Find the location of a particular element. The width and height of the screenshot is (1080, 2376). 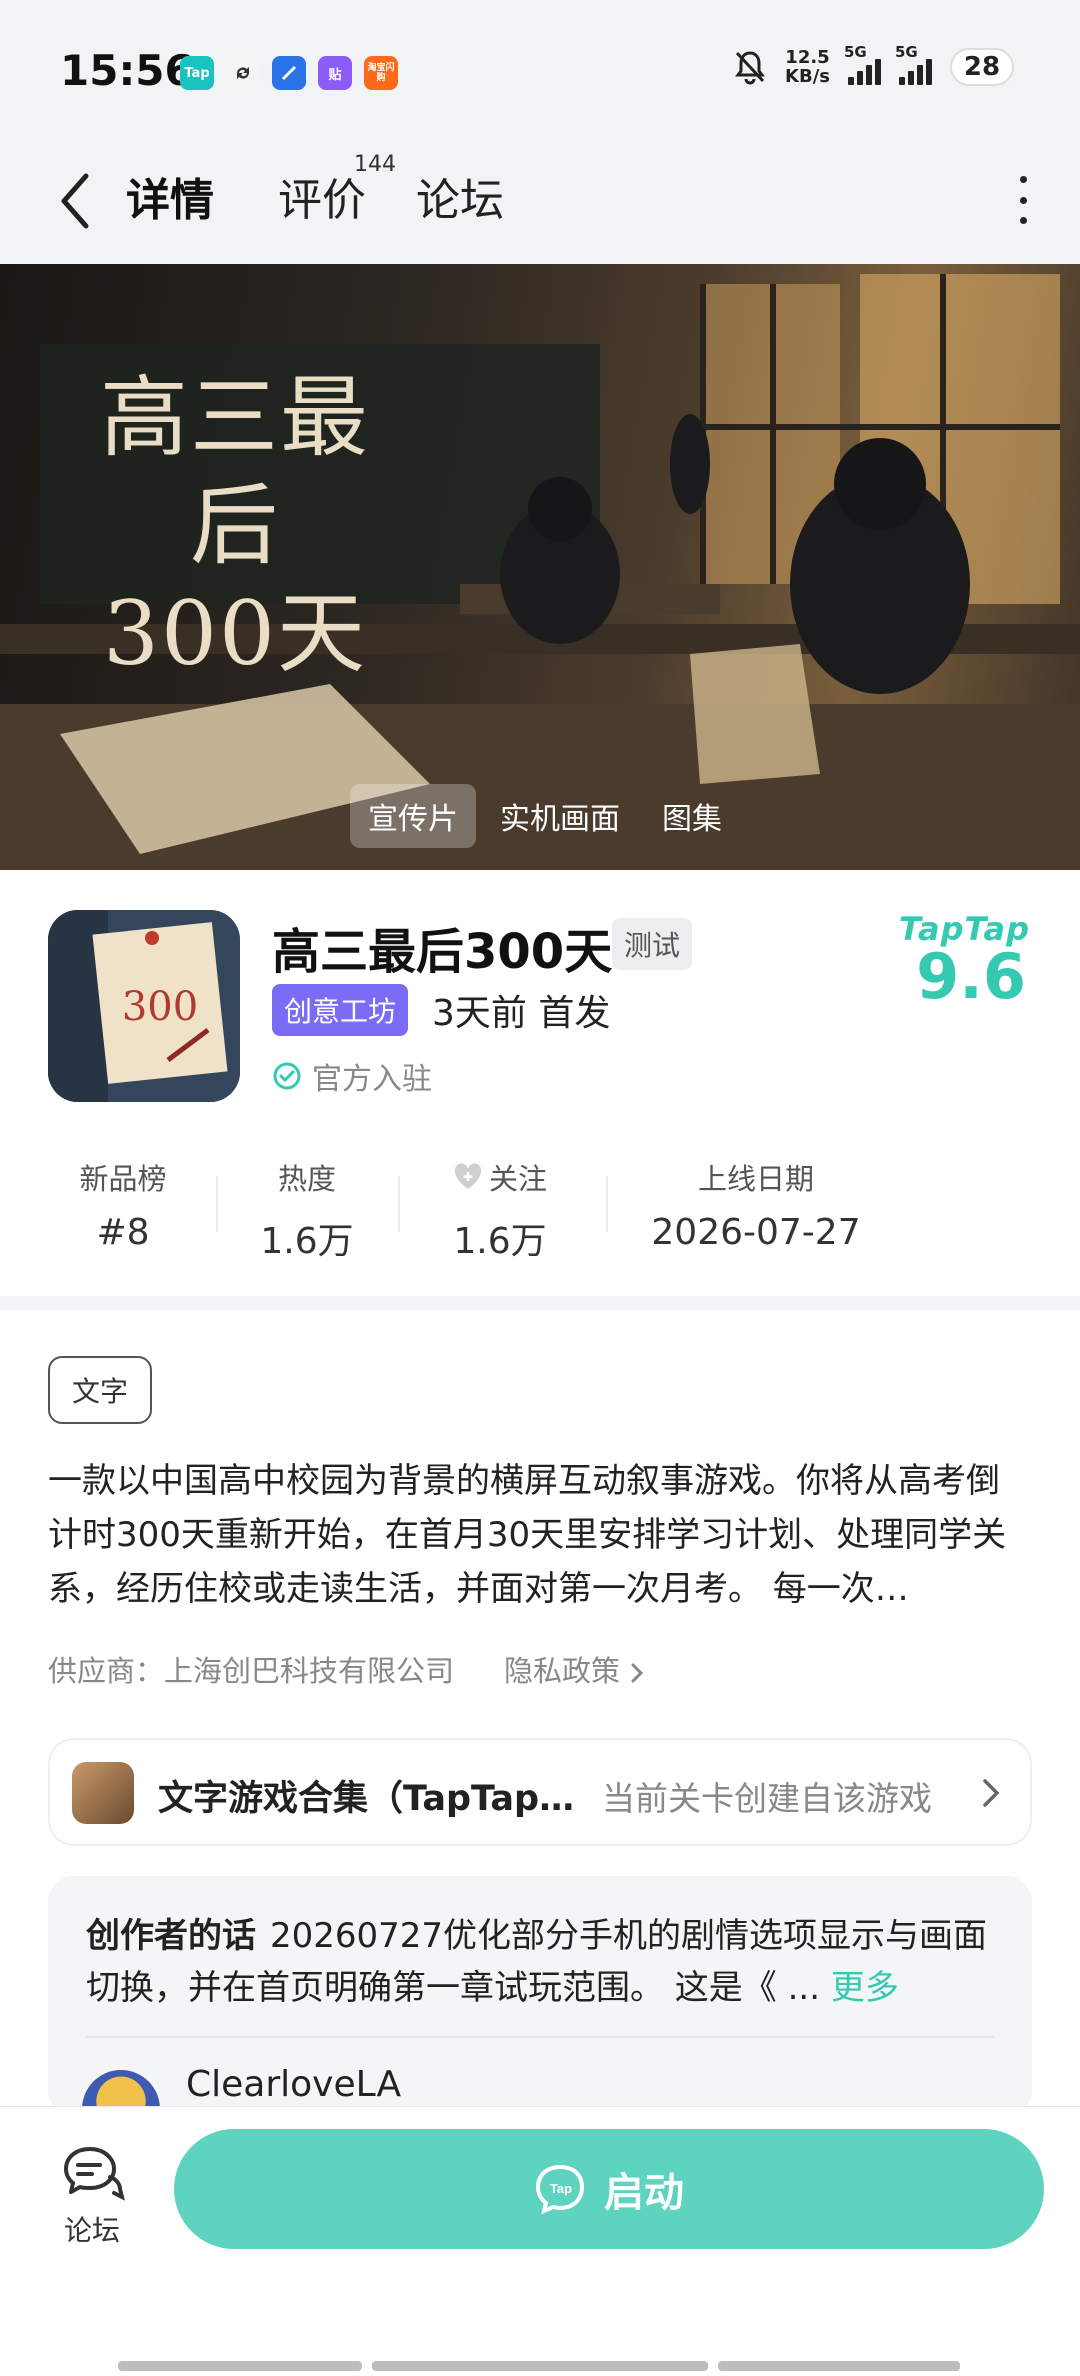

beta-badge: 测试 is located at coordinates (652, 944).